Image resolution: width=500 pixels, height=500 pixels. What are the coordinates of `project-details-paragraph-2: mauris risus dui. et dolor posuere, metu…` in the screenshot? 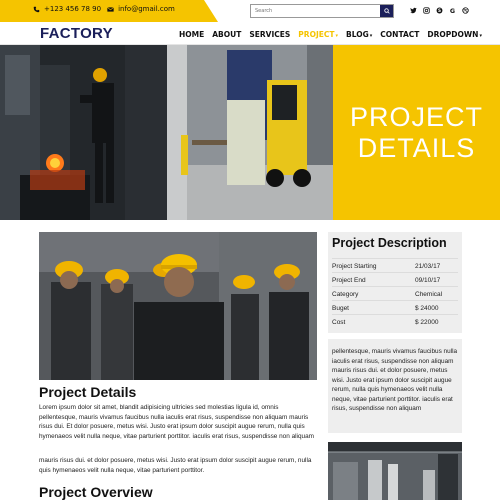 It's located at (175, 465).